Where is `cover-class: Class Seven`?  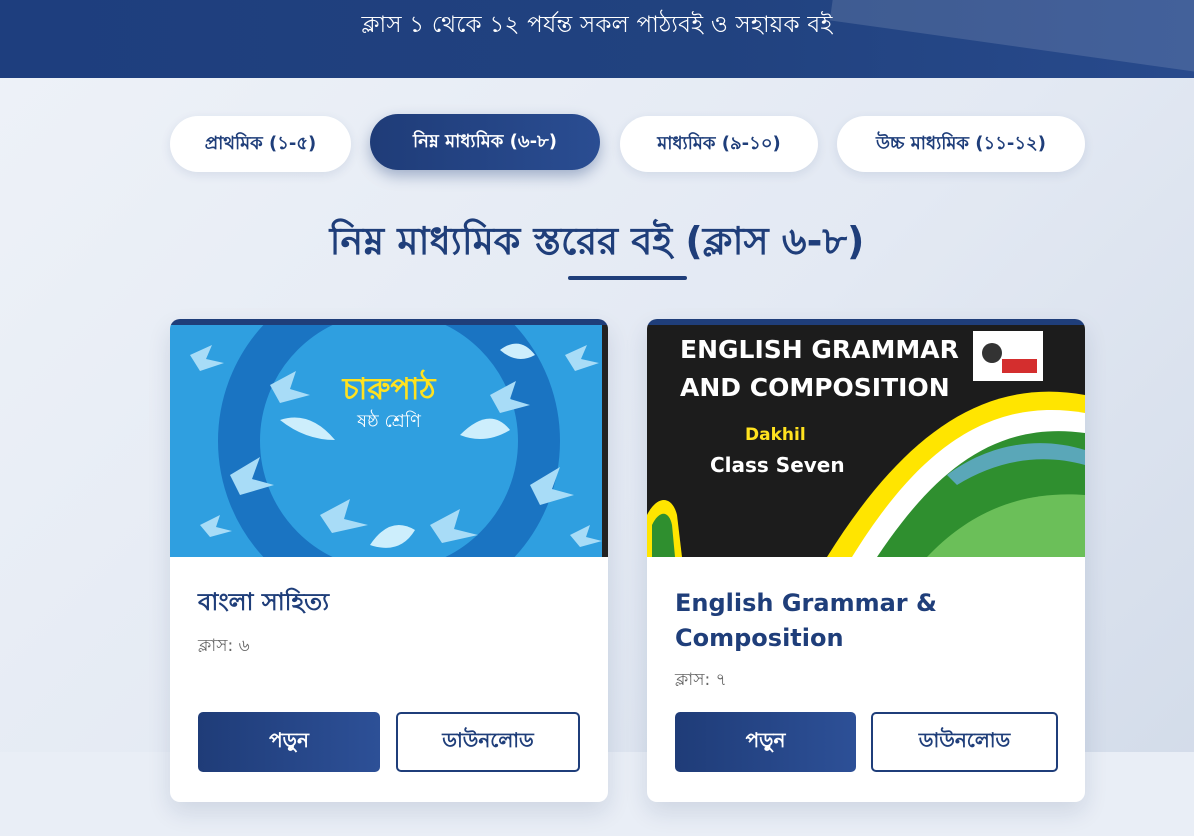
cover-class: Class Seven is located at coordinates (777, 465).